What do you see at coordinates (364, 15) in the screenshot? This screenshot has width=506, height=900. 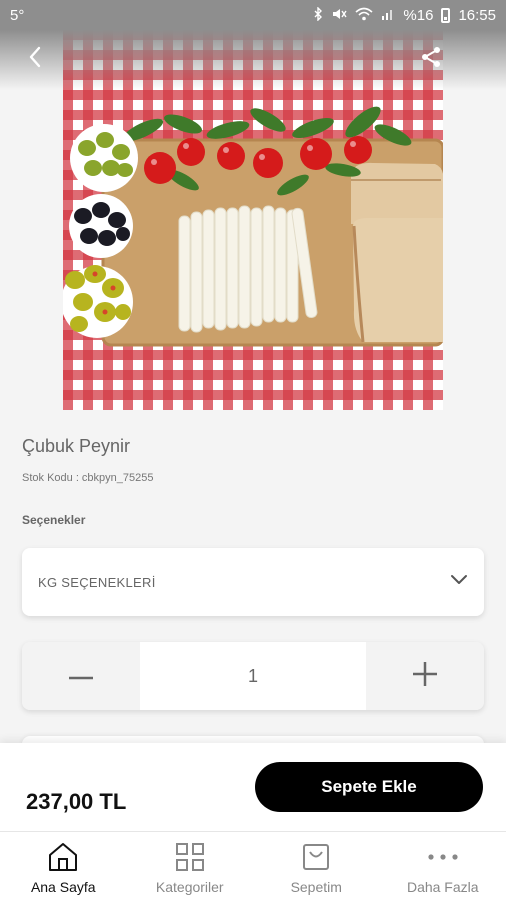 I see `wifi-icon` at bounding box center [364, 15].